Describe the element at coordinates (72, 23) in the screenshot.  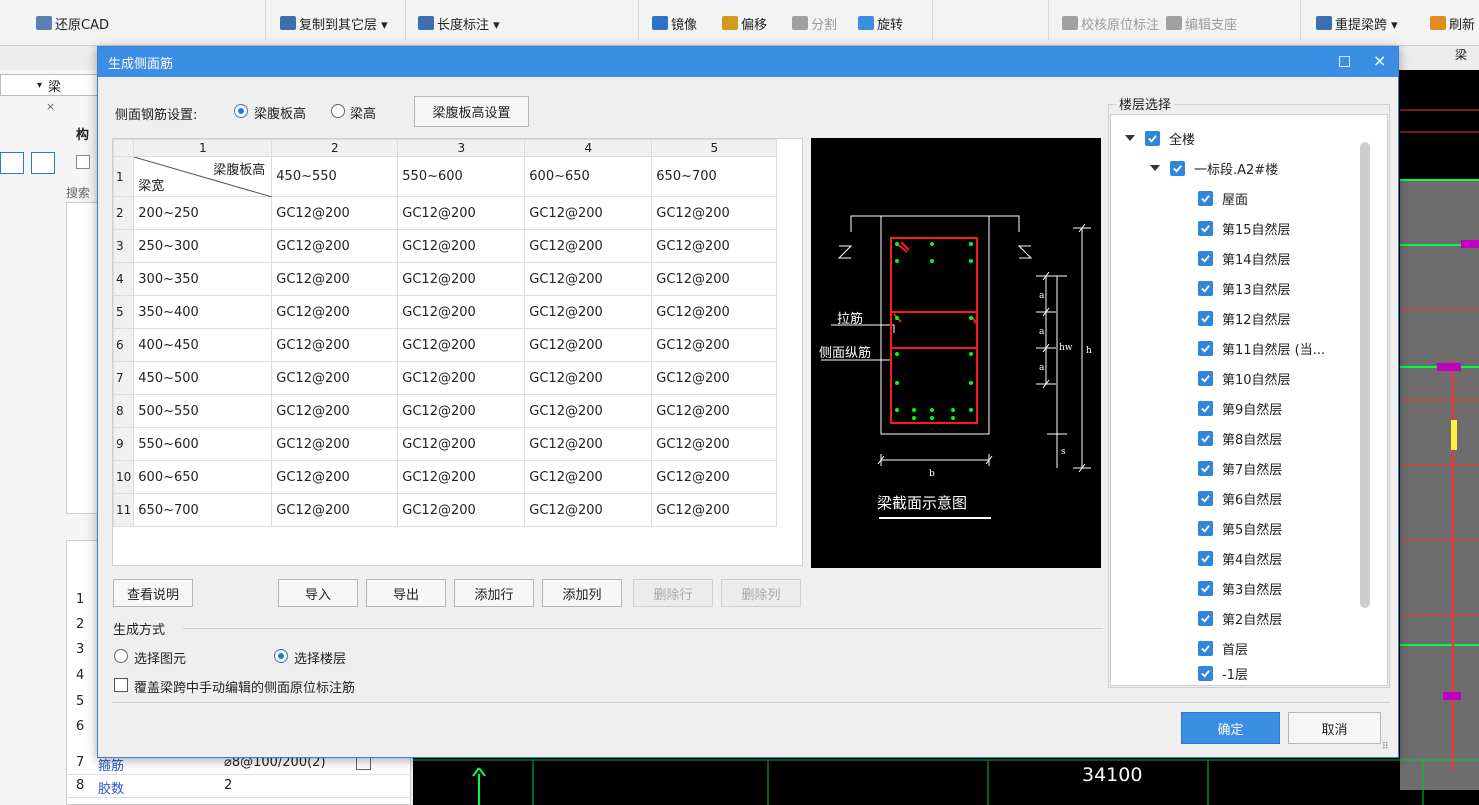
I see `ribbon-tool-button: 还原CAD` at that location.